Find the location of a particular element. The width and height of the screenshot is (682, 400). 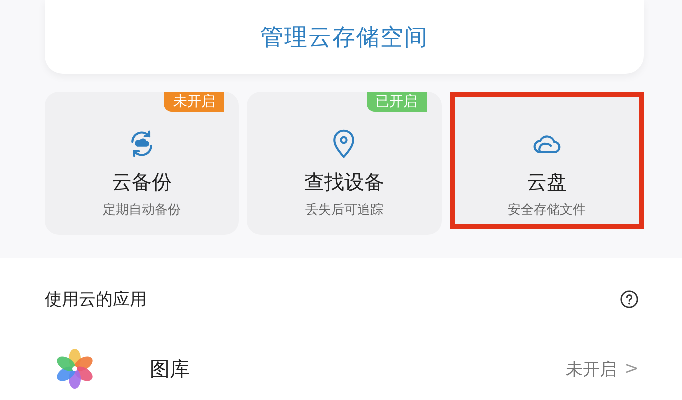

tile-subtitle: 安全存储文件 is located at coordinates (547, 210).